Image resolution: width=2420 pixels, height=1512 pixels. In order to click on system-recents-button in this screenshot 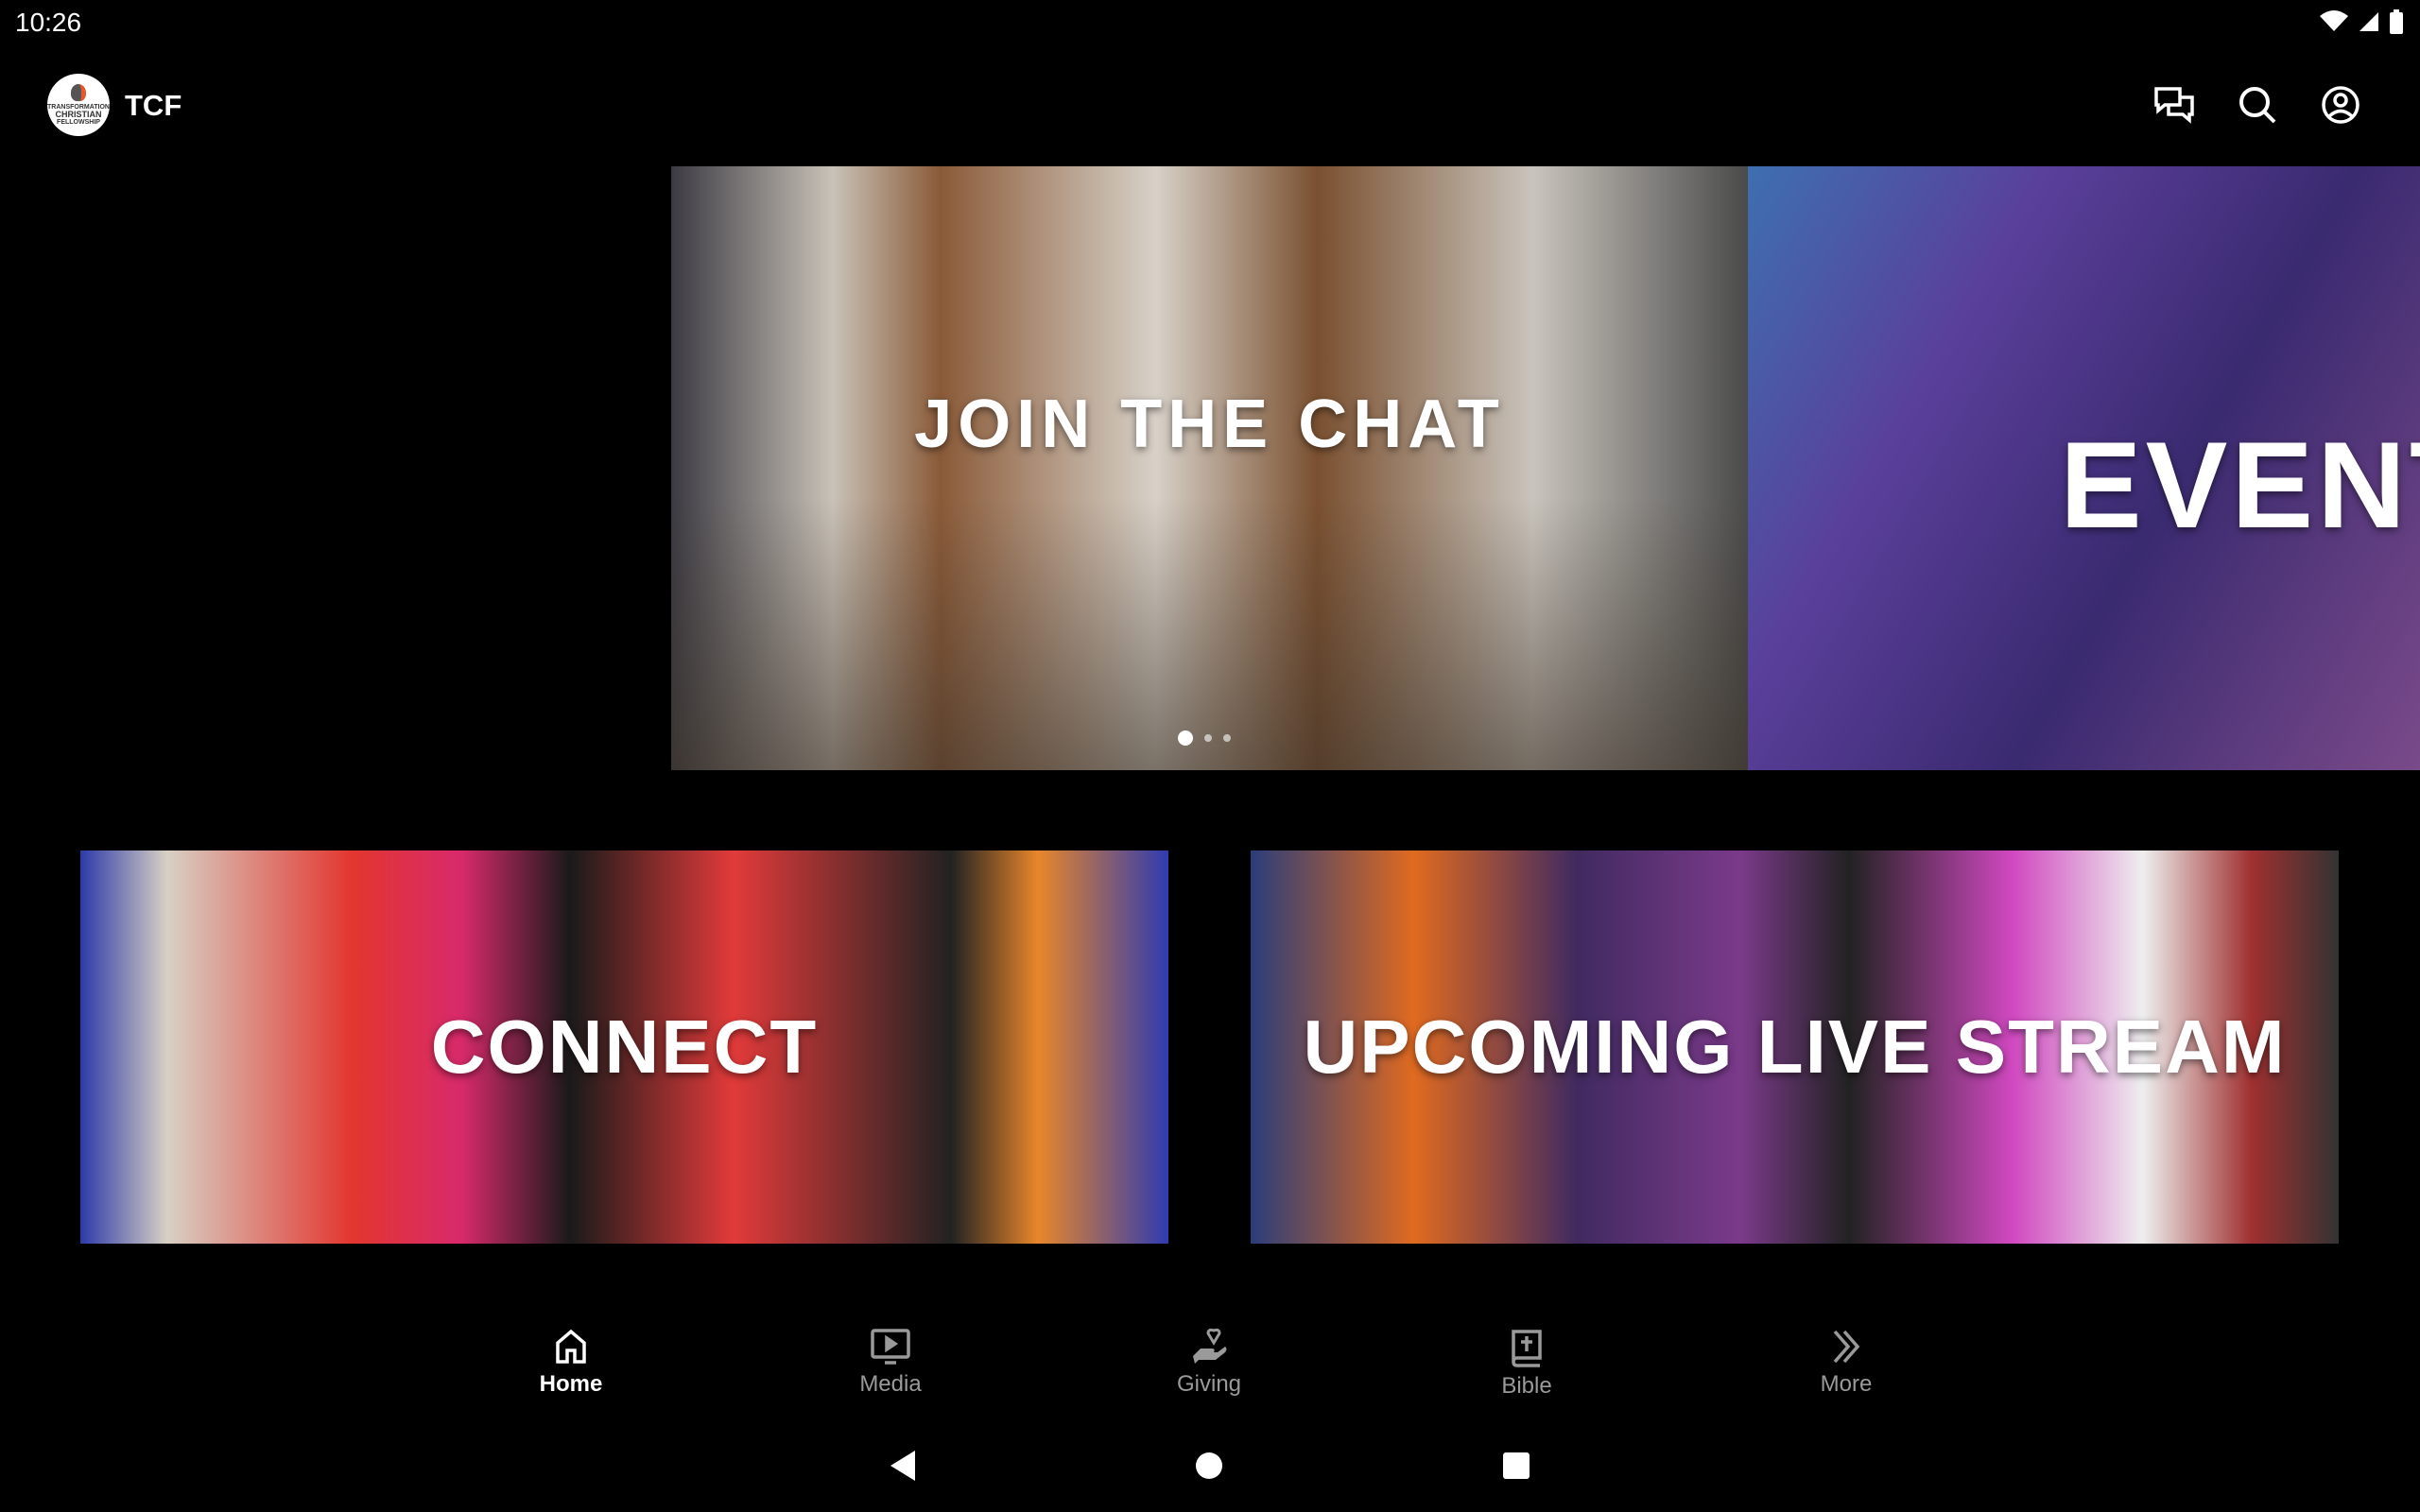, I will do `click(1516, 1466)`.